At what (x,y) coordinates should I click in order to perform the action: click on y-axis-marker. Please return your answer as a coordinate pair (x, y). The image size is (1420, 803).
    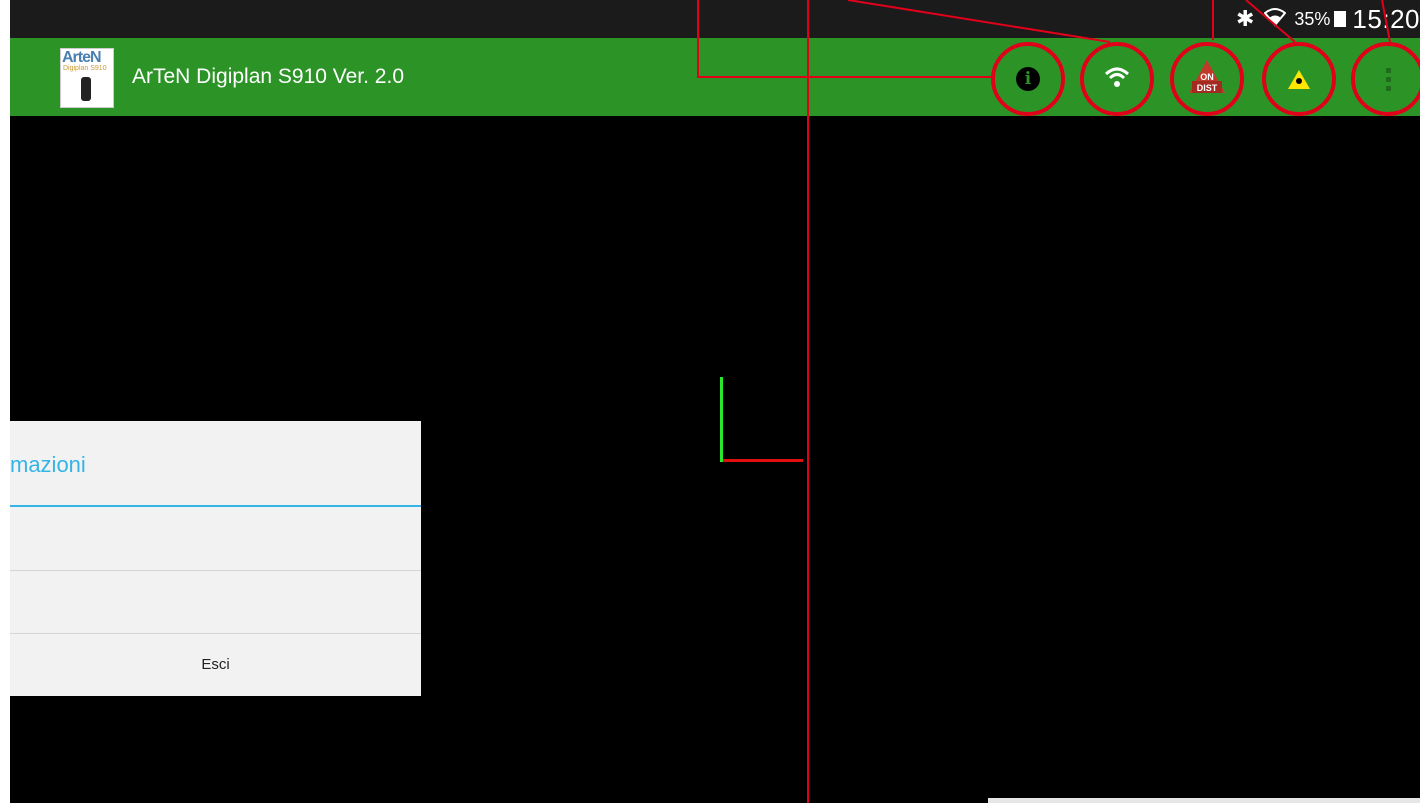
    Looking at the image, I should click on (721, 419).